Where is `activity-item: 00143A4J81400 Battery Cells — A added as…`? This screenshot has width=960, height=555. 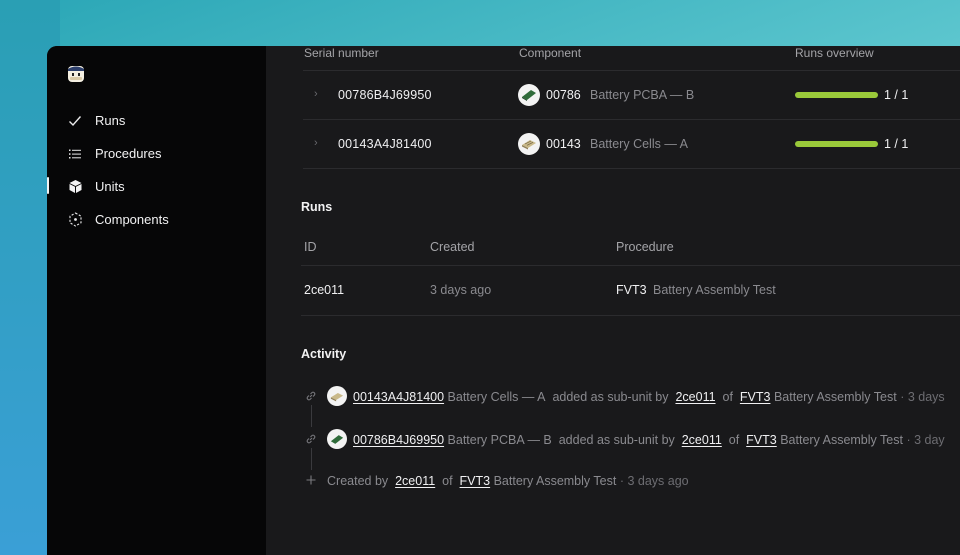
activity-item: 00143A4J81400 Battery Cells — A added as… is located at coordinates (630, 398).